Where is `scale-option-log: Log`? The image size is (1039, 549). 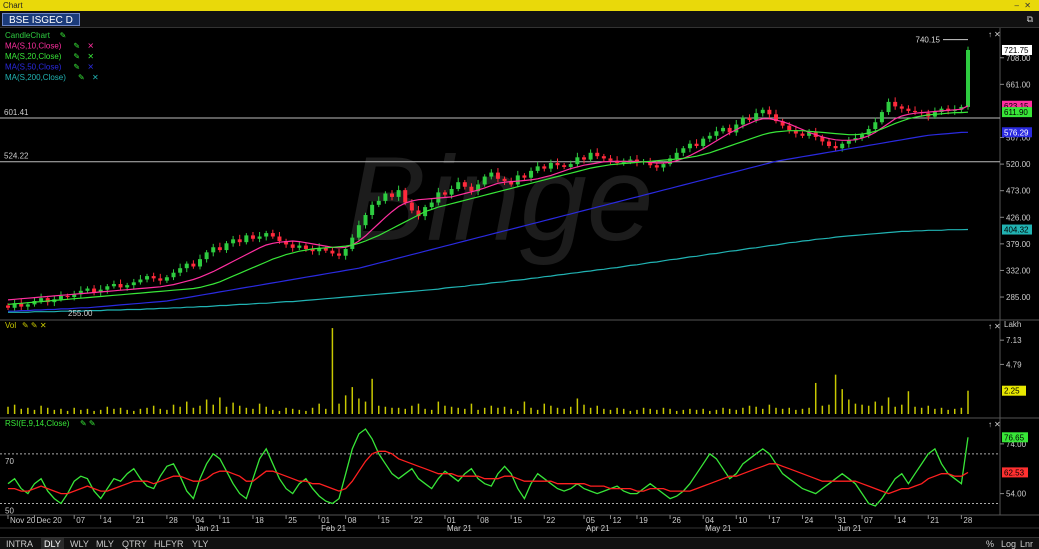
scale-option-log: Log is located at coordinates (1008, 543).